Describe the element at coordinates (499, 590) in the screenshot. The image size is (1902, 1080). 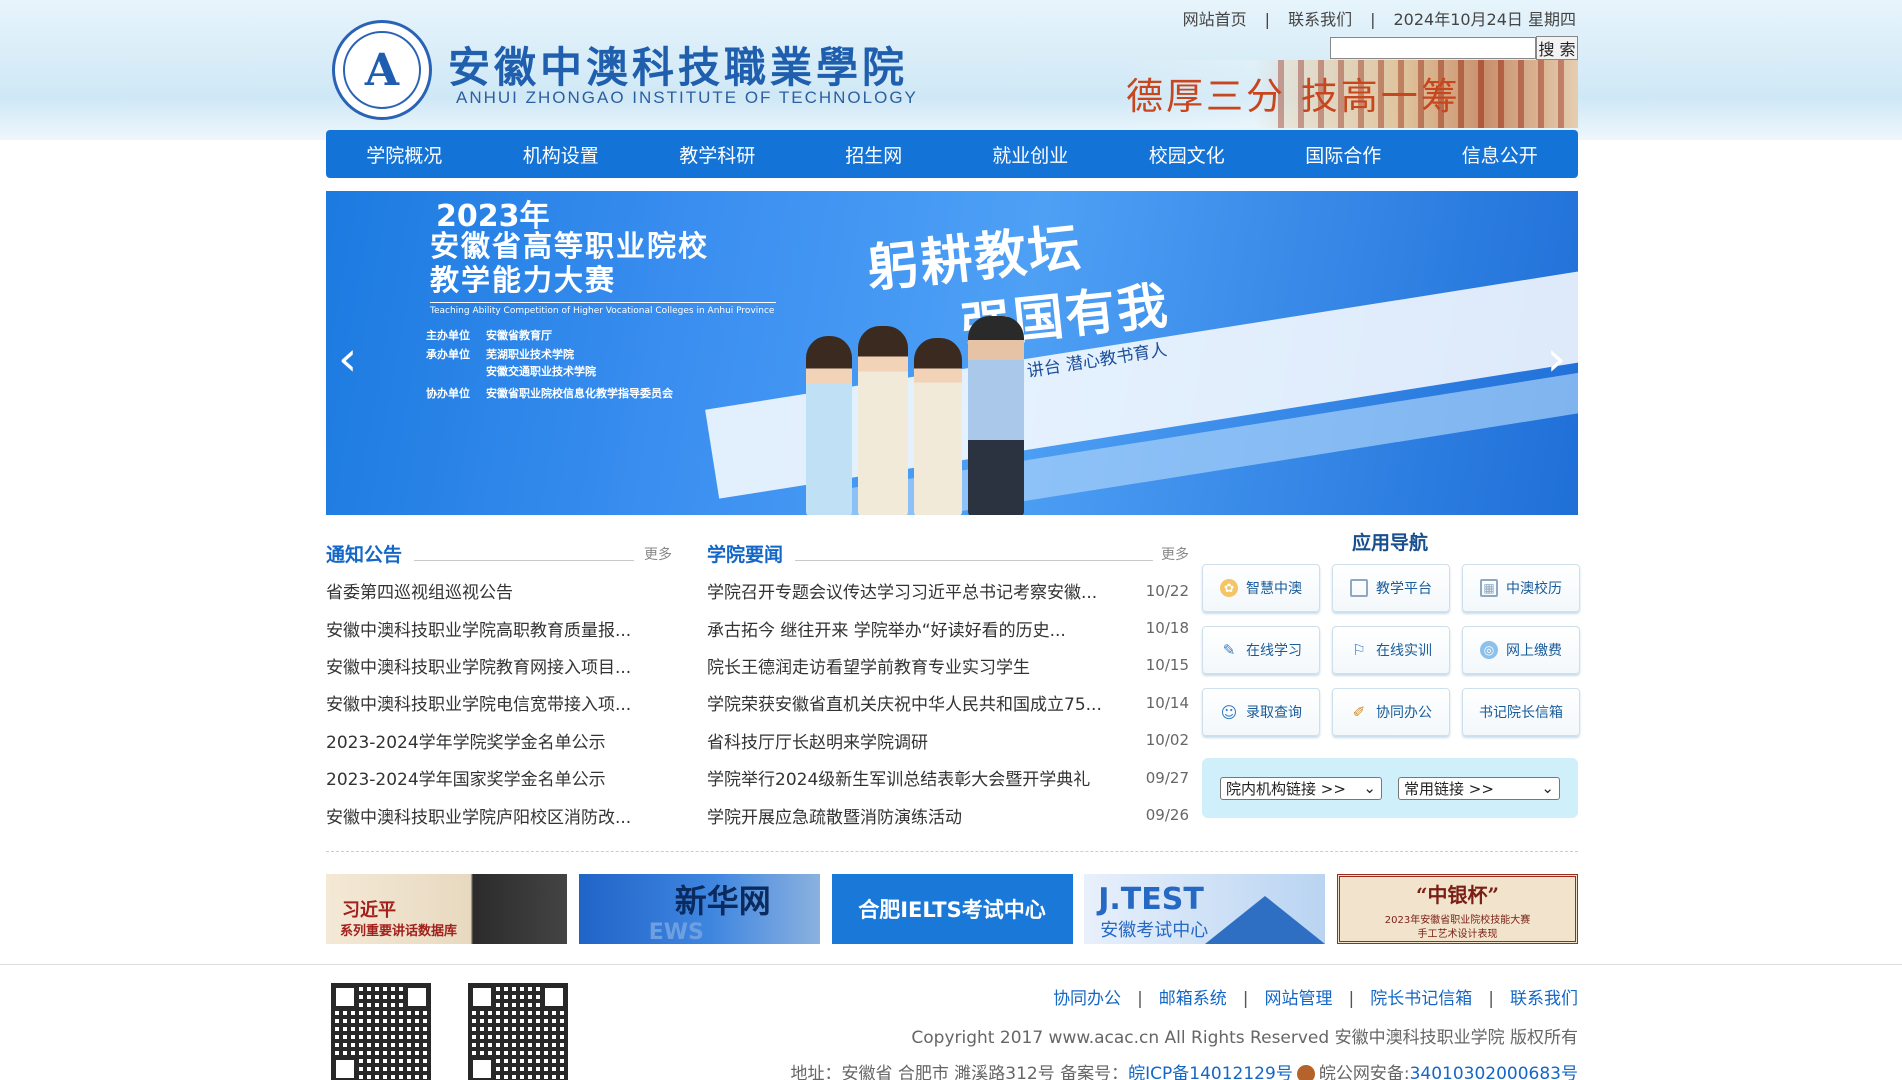
I see `list-item: 省委第四巡视组巡视公告` at that location.